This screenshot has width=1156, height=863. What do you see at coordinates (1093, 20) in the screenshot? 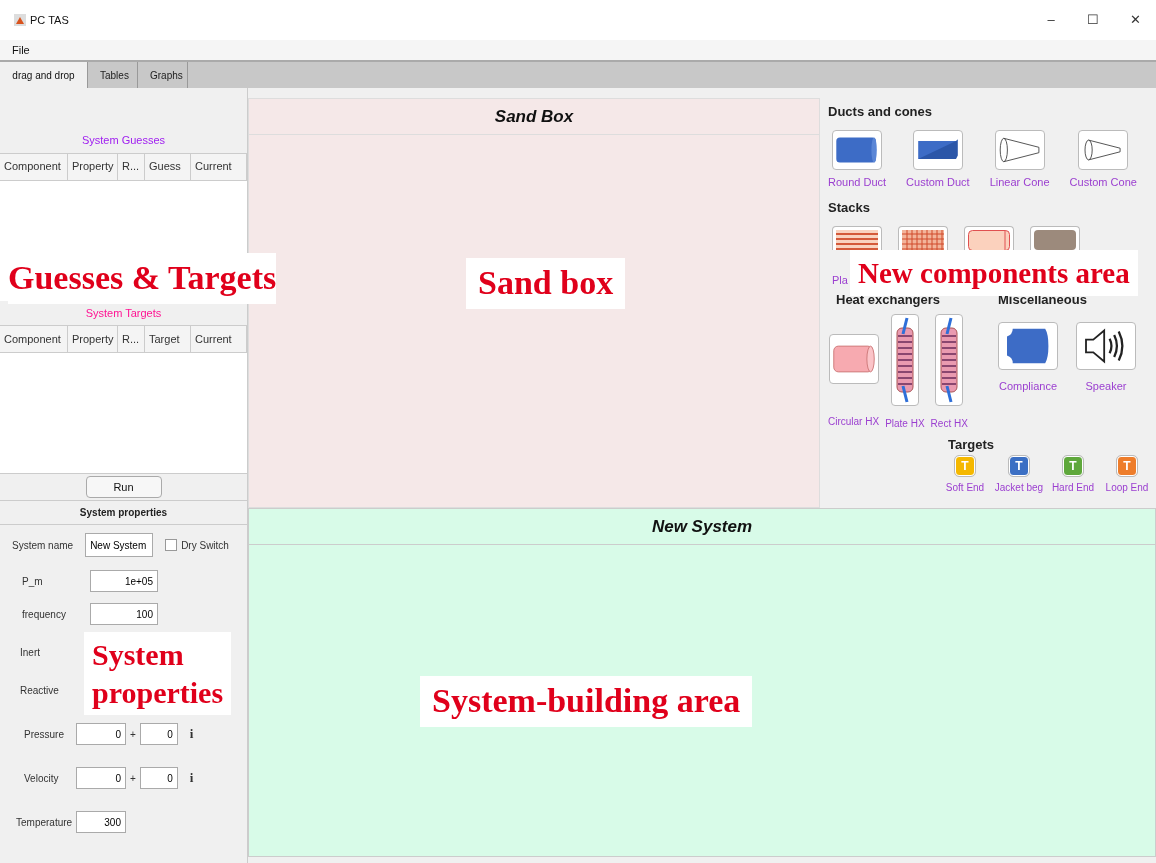
I see `window-control: ☐` at bounding box center [1093, 20].